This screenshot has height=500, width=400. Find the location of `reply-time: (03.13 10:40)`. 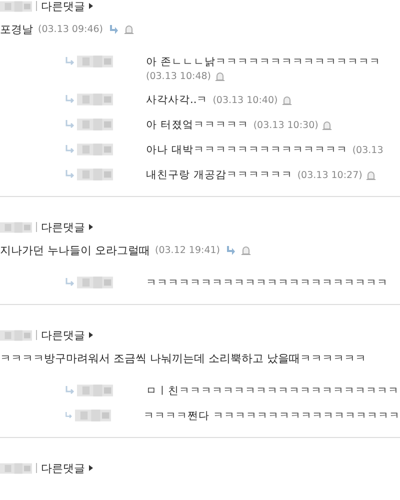

reply-time: (03.13 10:40) is located at coordinates (245, 100).